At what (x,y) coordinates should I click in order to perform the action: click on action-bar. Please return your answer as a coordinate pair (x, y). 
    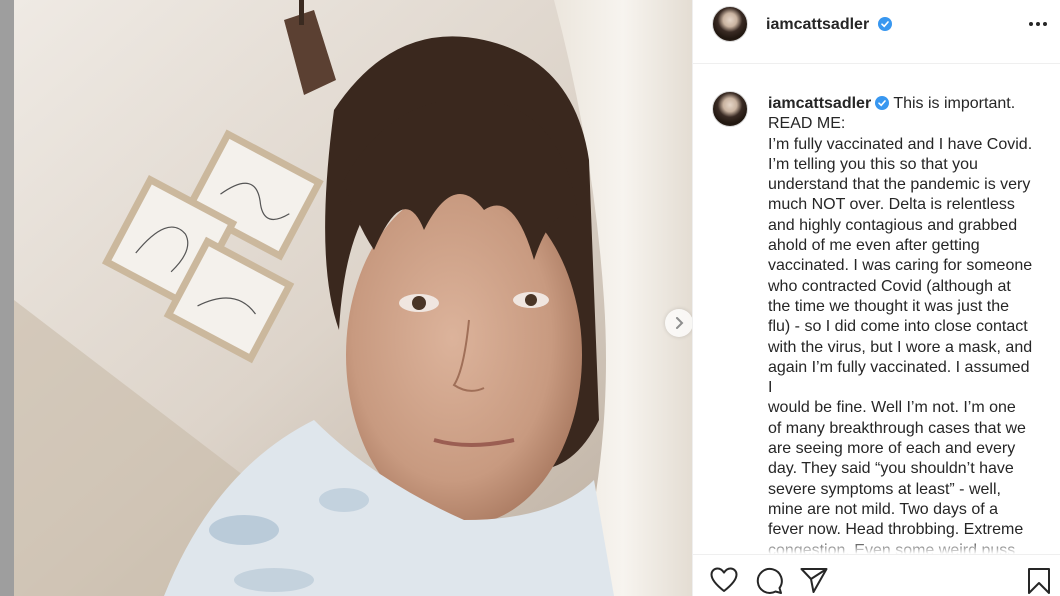
    Looking at the image, I should click on (876, 575).